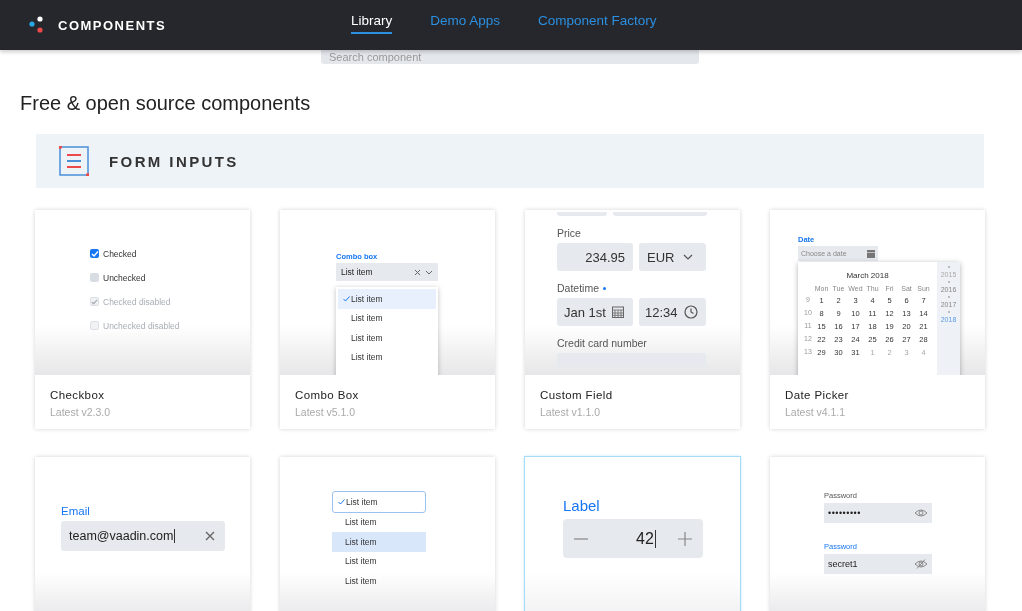 The height and width of the screenshot is (611, 1022). What do you see at coordinates (878, 513) in the screenshot?
I see `password-field: •••••••••` at bounding box center [878, 513].